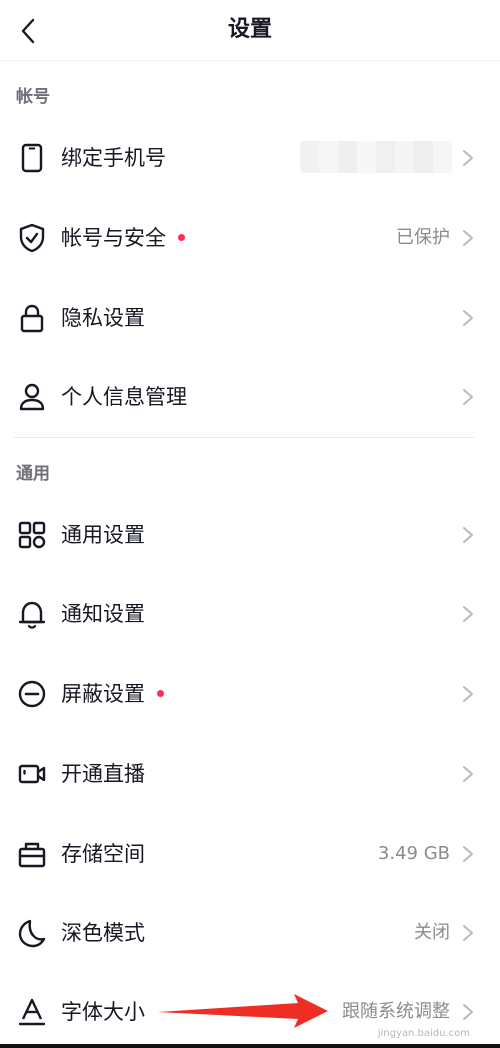 The height and width of the screenshot is (1048, 500). Describe the element at coordinates (32, 238) in the screenshot. I see `shield-check-icon` at that location.